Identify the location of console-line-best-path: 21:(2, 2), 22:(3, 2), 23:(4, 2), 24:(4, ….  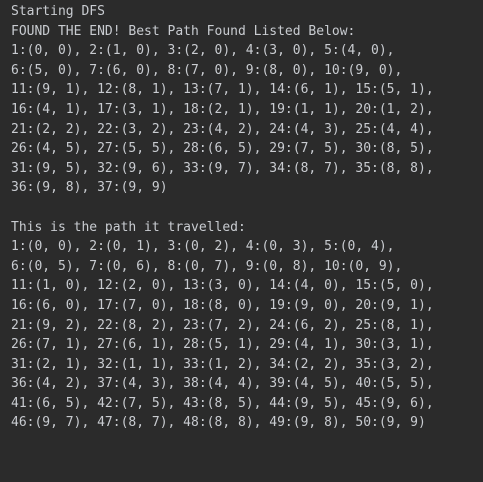
(222, 129).